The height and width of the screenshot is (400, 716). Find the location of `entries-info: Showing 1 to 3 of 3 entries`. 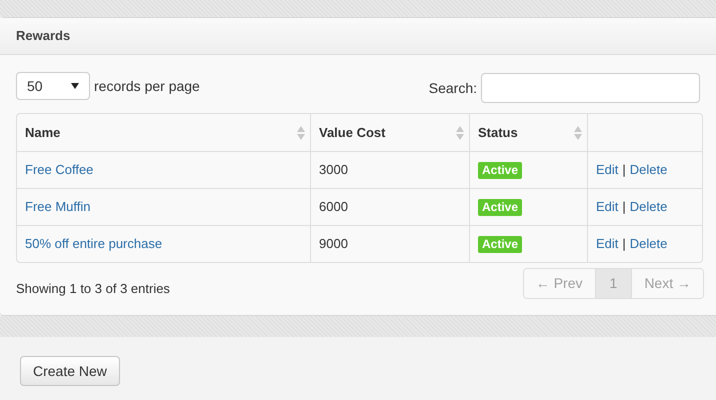

entries-info: Showing 1 to 3 of 3 entries is located at coordinates (93, 289).